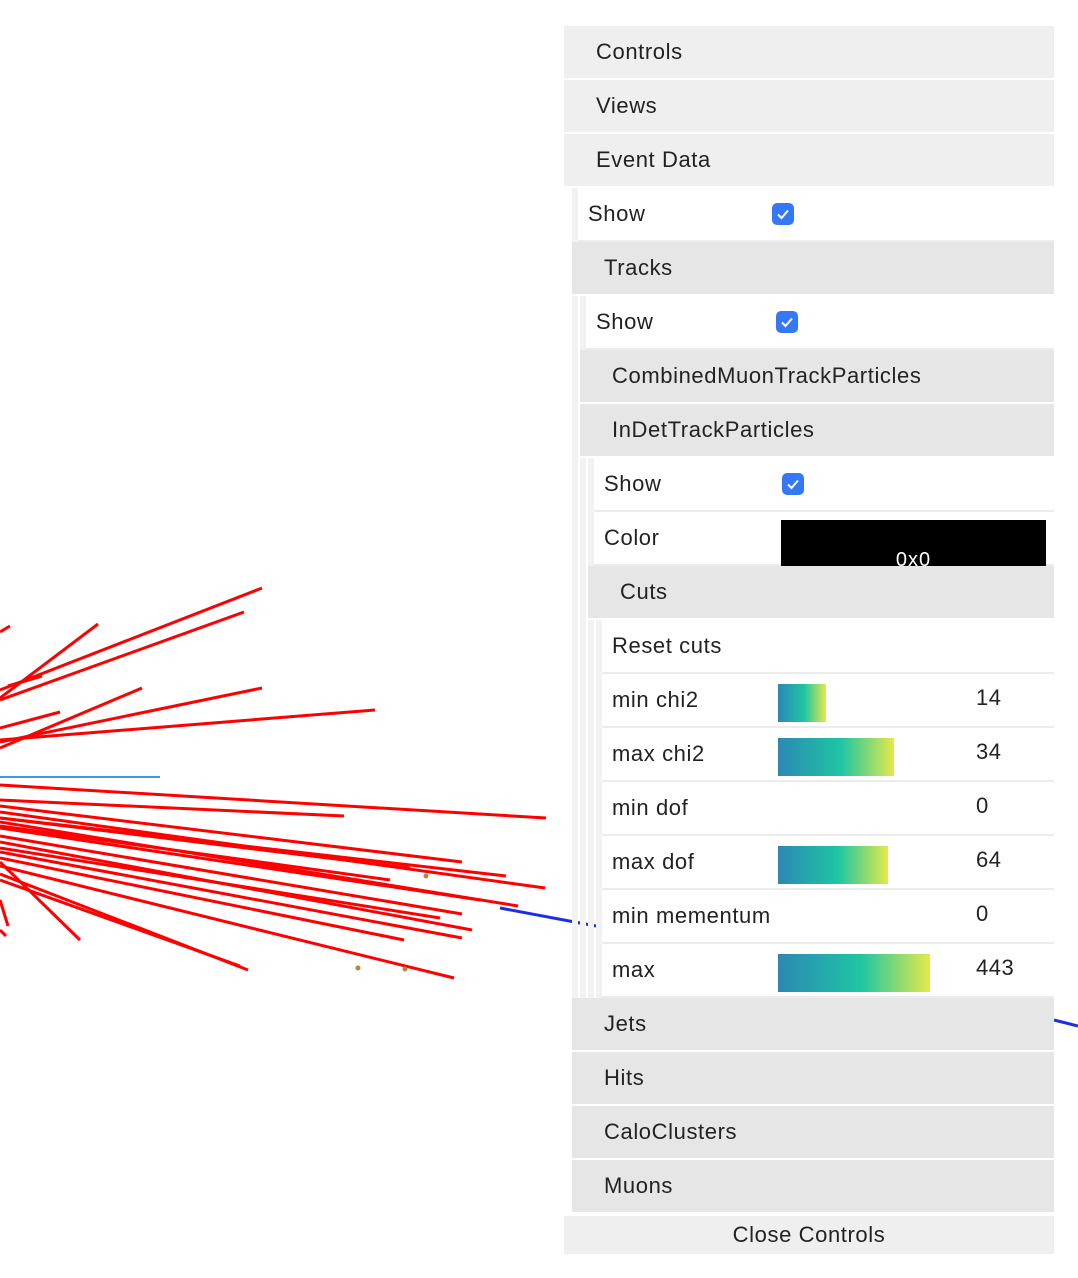 Image resolution: width=1078 pixels, height=1278 pixels. What do you see at coordinates (639, 51) in the screenshot?
I see `folder-controls-label: Controls` at bounding box center [639, 51].